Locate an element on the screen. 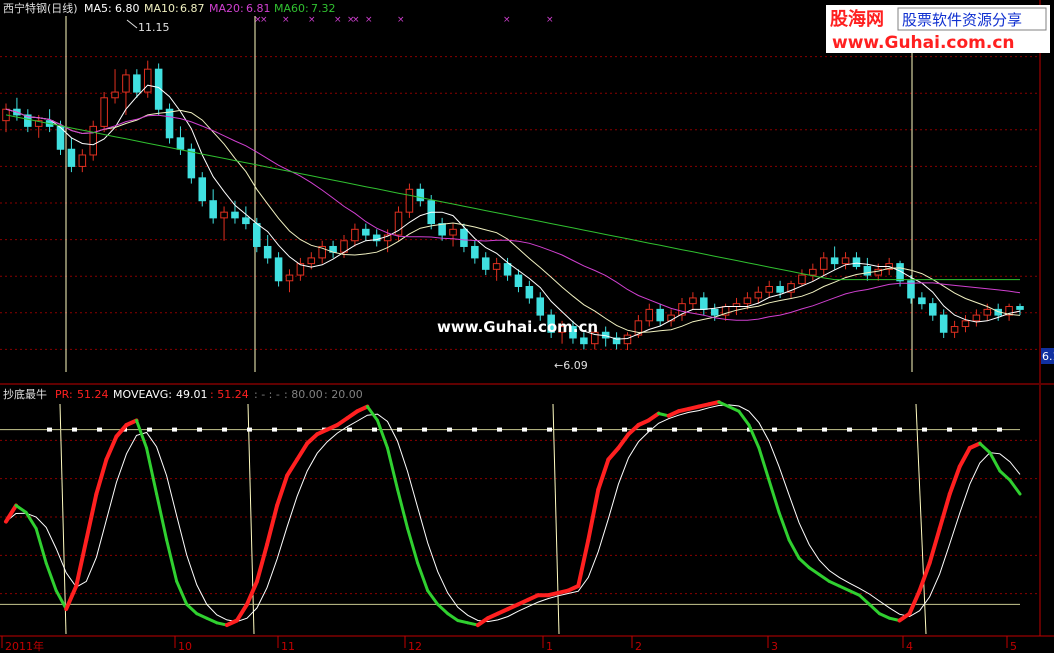 The width and height of the screenshot is (1054, 653). x-tick-label: 2011年 is located at coordinates (24, 646).